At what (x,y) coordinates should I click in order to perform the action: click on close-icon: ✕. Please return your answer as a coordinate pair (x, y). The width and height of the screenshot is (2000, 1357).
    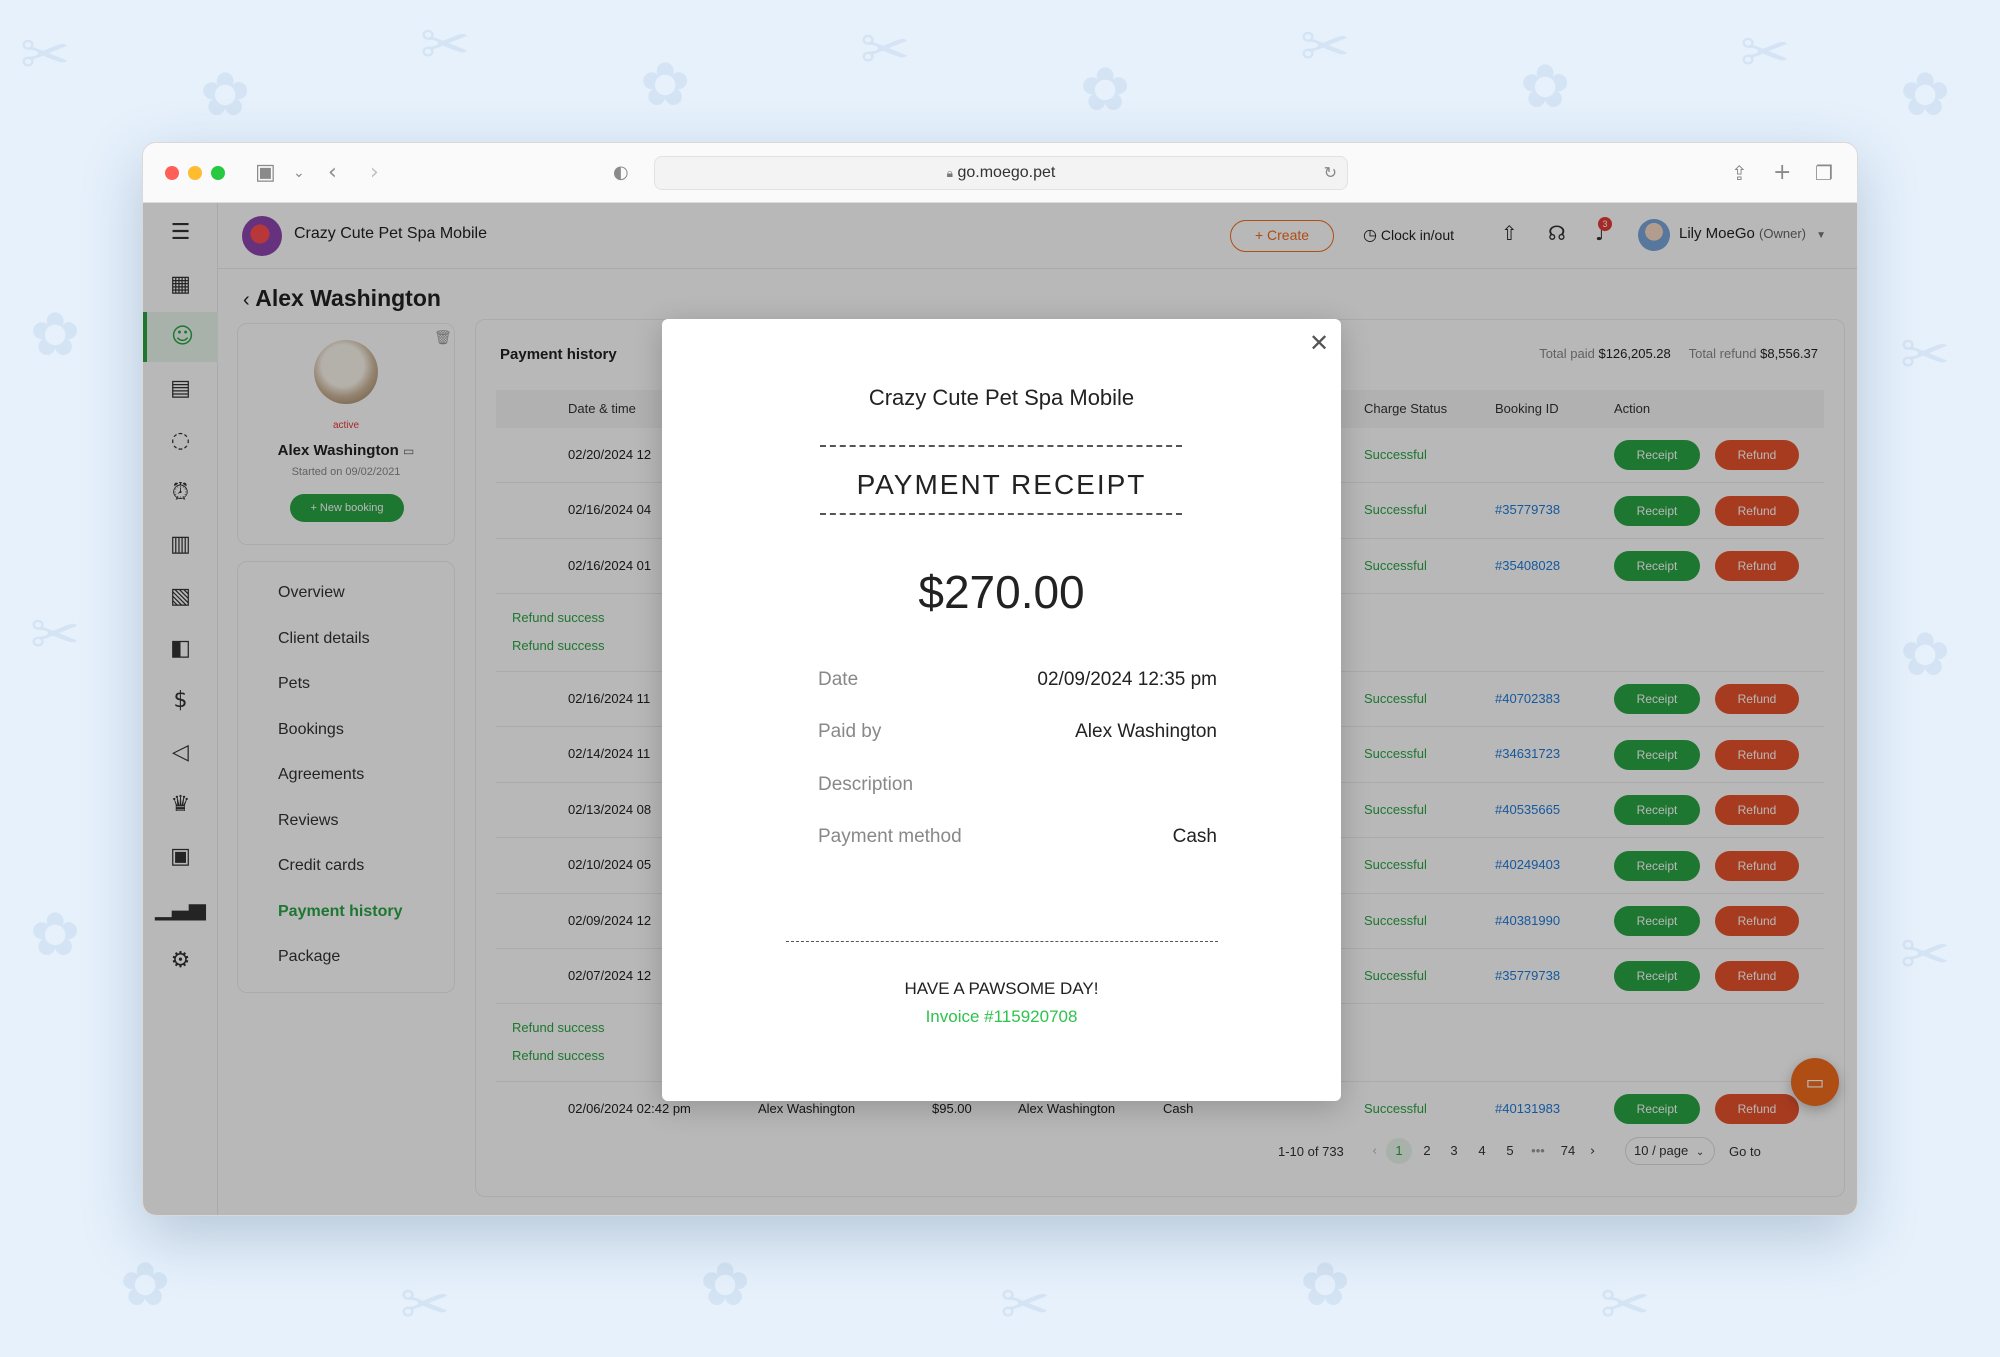
    Looking at the image, I should click on (1319, 343).